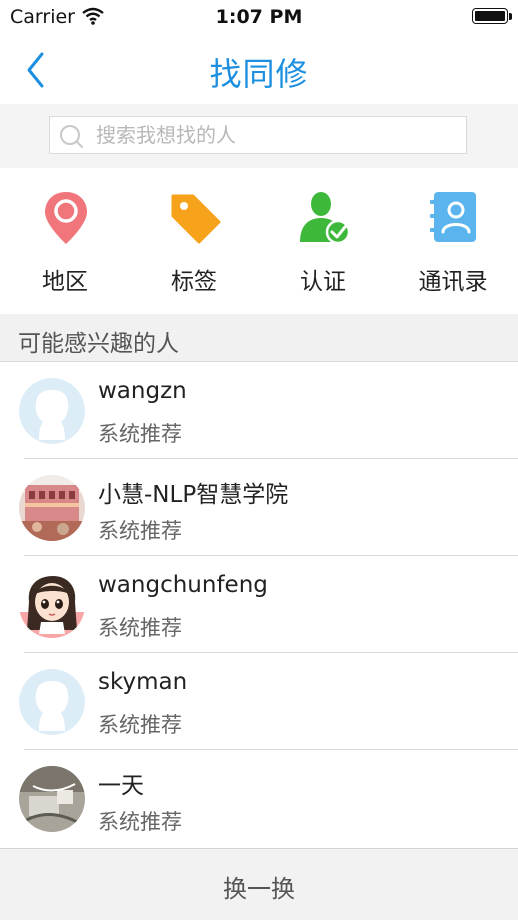 The width and height of the screenshot is (518, 920). What do you see at coordinates (510, 16) in the screenshot?
I see `battery-tip` at bounding box center [510, 16].